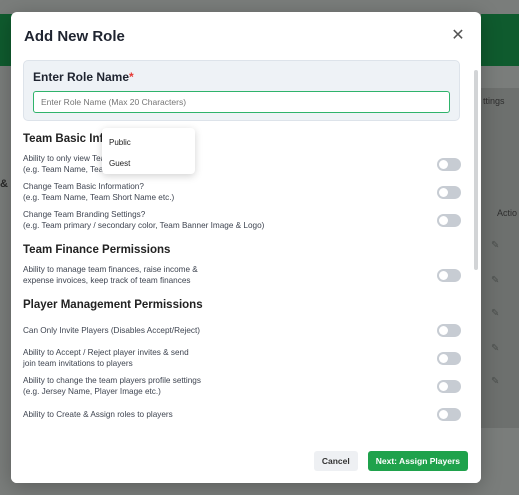  I want to click on role-type-dropdown: Public Guest, so click(148, 151).